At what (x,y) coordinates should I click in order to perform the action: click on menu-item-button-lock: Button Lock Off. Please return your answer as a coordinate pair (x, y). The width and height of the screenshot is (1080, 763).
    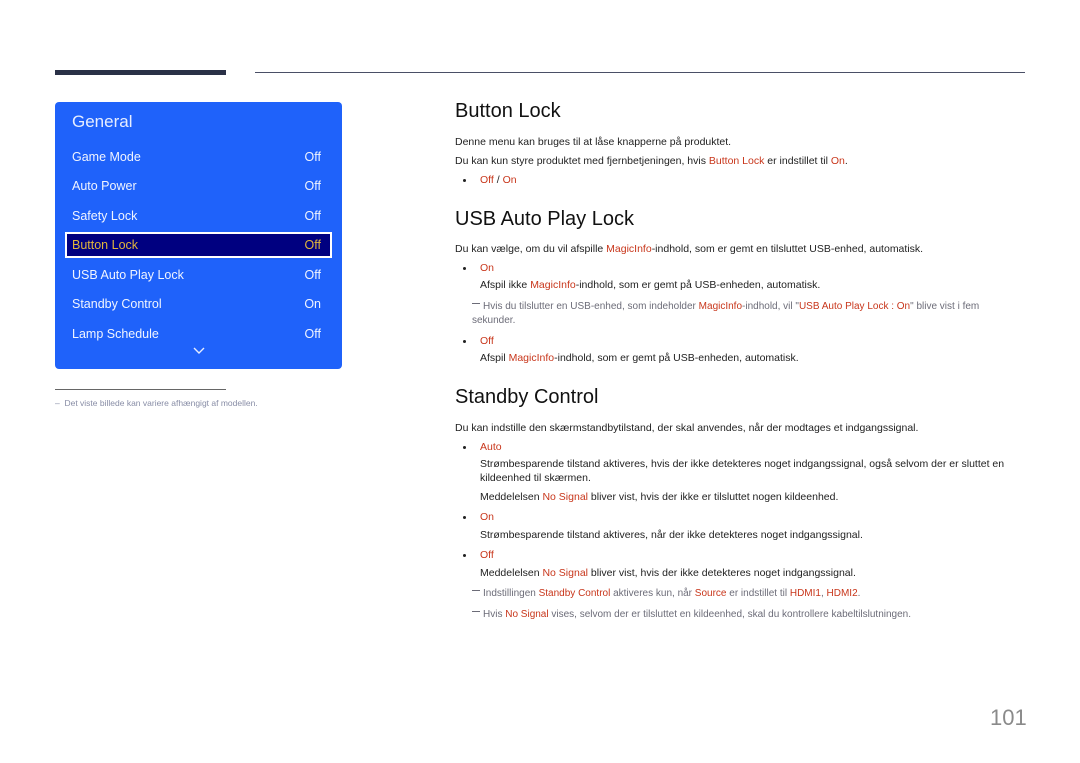
    Looking at the image, I should click on (198, 245).